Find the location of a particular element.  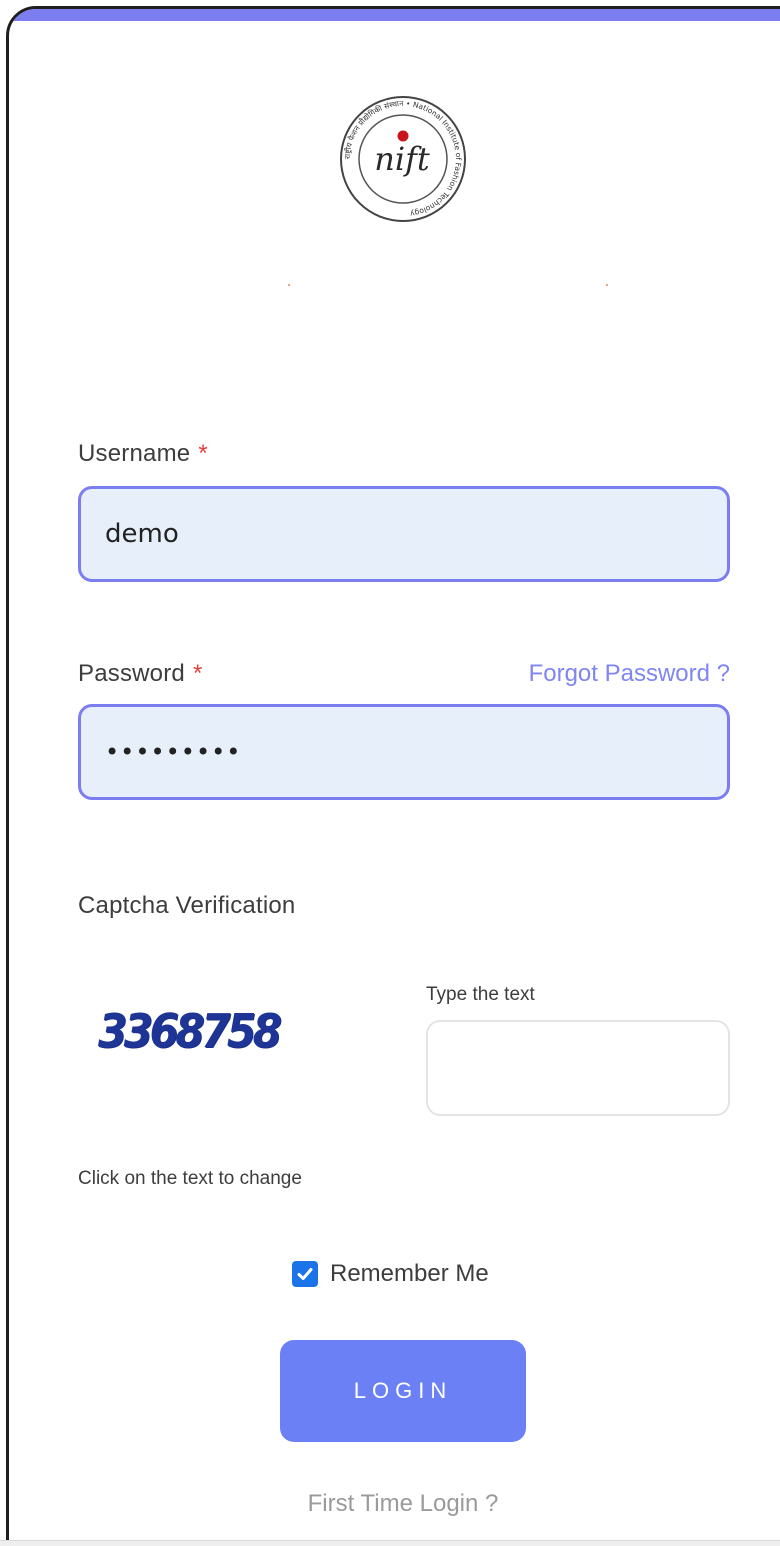

username-input is located at coordinates (404, 534).